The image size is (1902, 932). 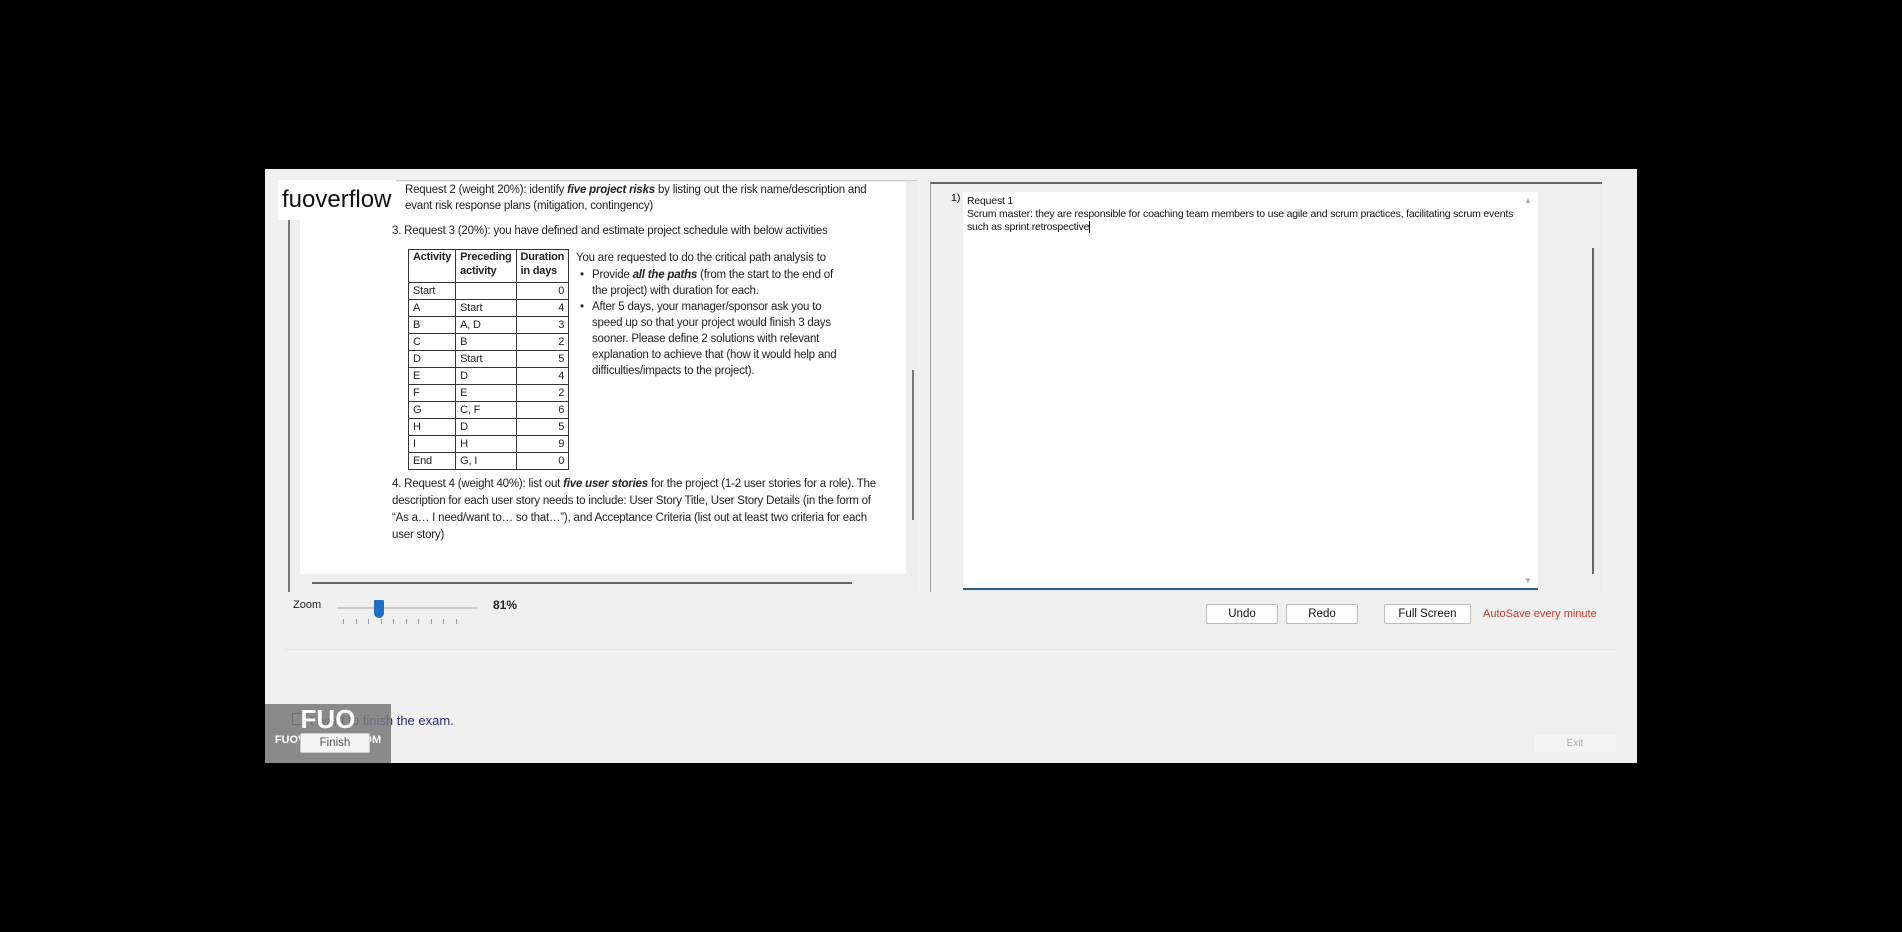 I want to click on badge-logo: FUO, so click(x=328, y=719).